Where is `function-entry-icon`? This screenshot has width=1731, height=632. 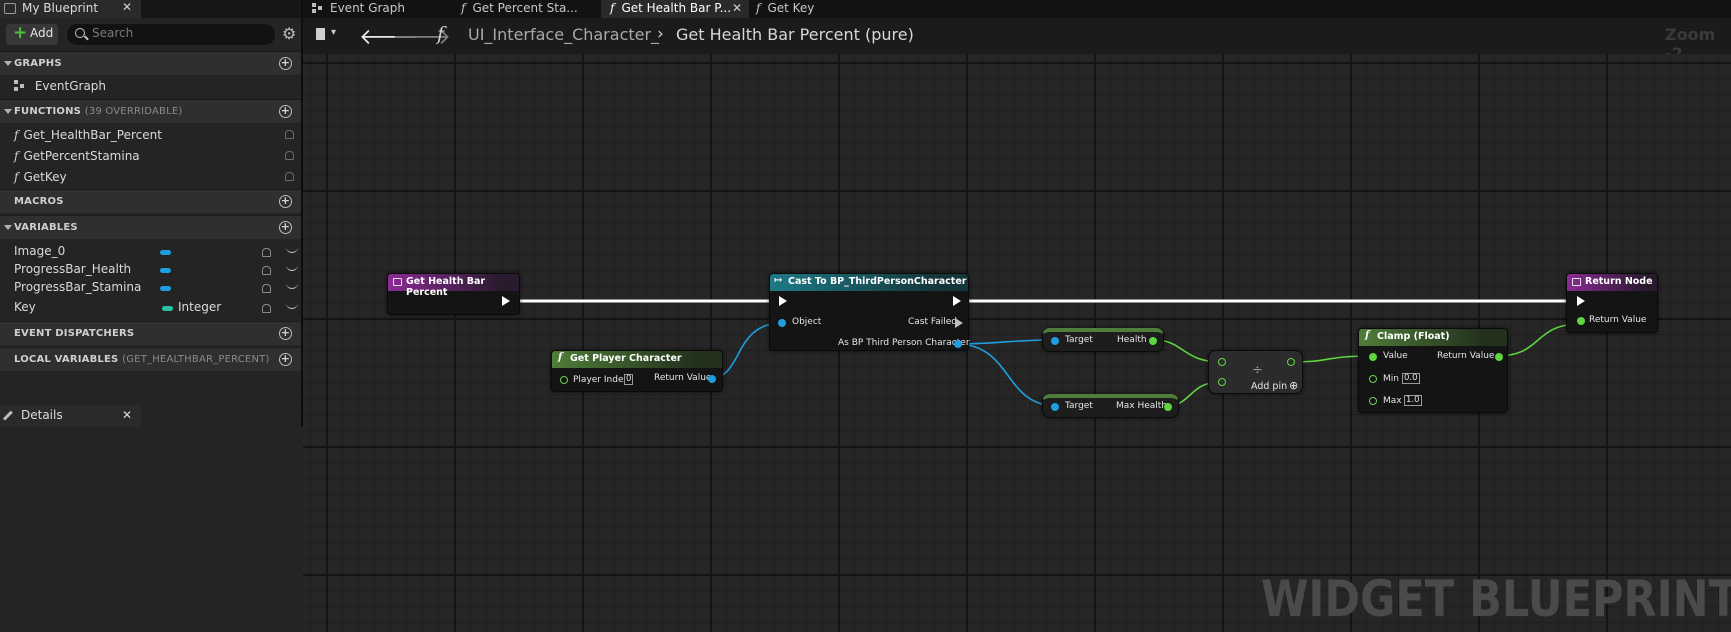 function-entry-icon is located at coordinates (397, 282).